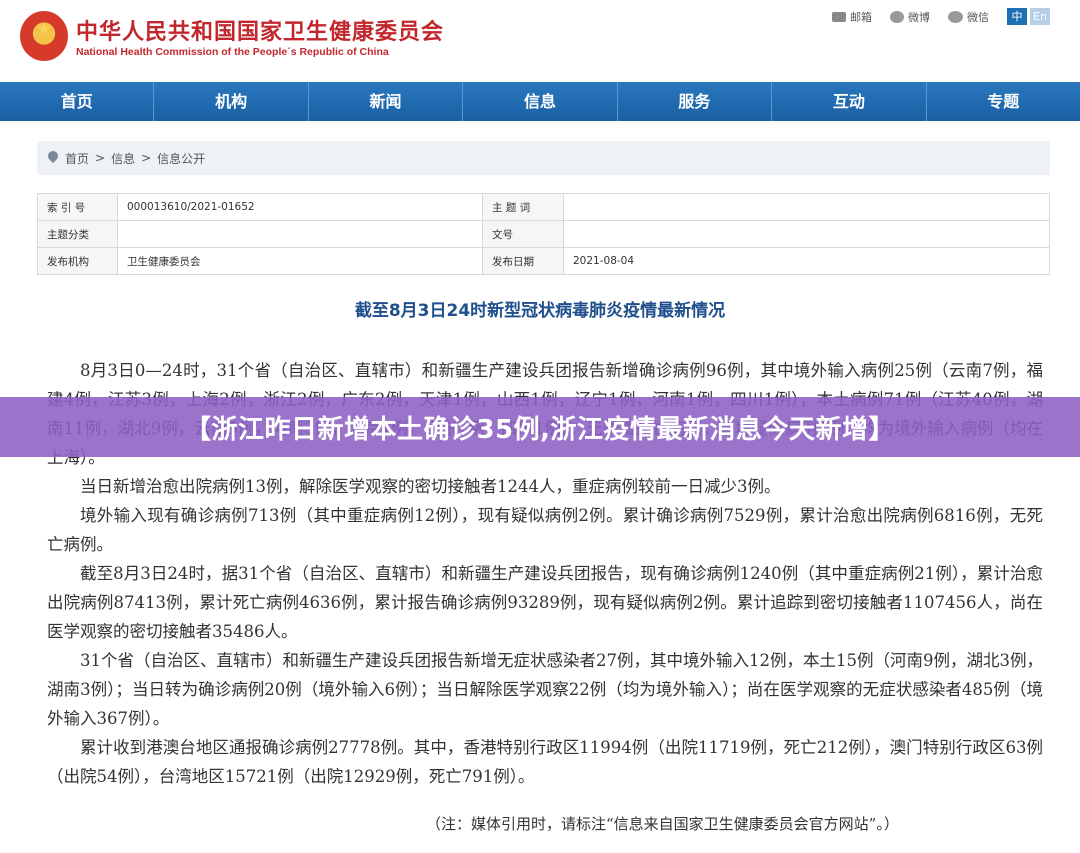 The width and height of the screenshot is (1080, 853). I want to click on org-label: 发布机构, so click(77, 261).